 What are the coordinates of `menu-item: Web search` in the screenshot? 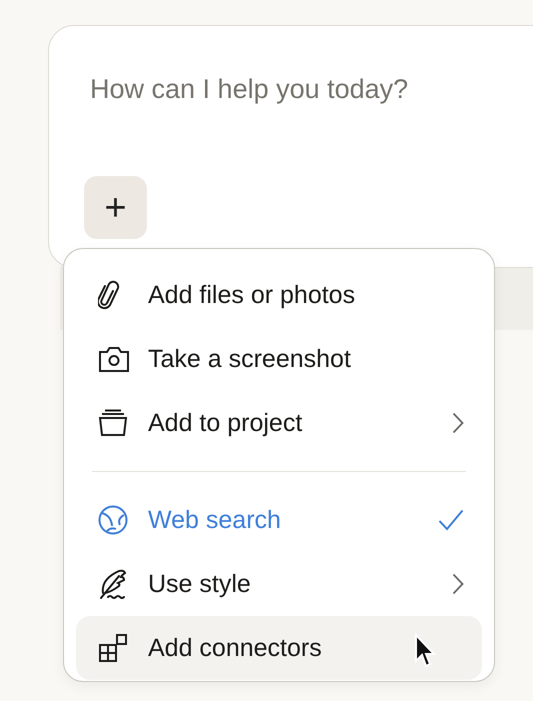 It's located at (279, 520).